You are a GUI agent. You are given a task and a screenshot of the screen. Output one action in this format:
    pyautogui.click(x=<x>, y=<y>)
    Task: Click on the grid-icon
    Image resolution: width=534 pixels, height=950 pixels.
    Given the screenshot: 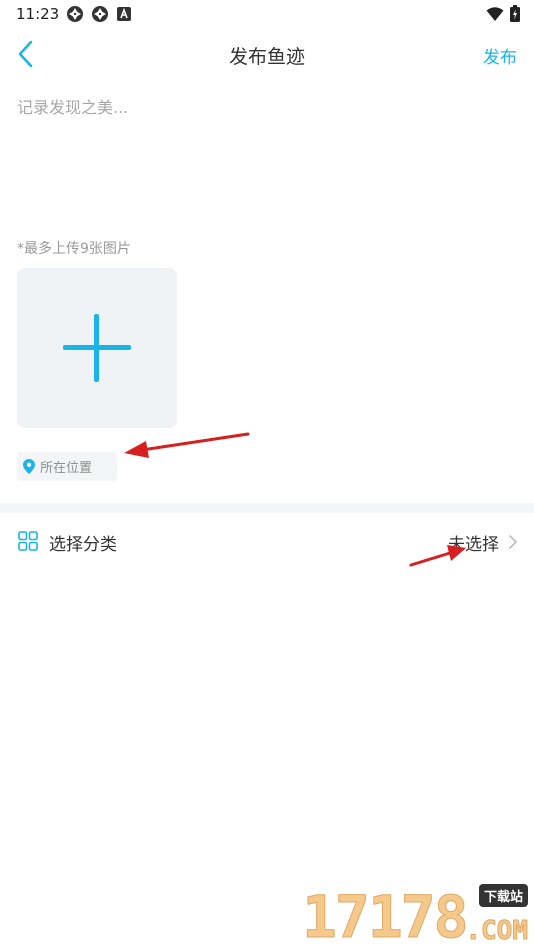 What is the action you would take?
    pyautogui.click(x=28, y=541)
    